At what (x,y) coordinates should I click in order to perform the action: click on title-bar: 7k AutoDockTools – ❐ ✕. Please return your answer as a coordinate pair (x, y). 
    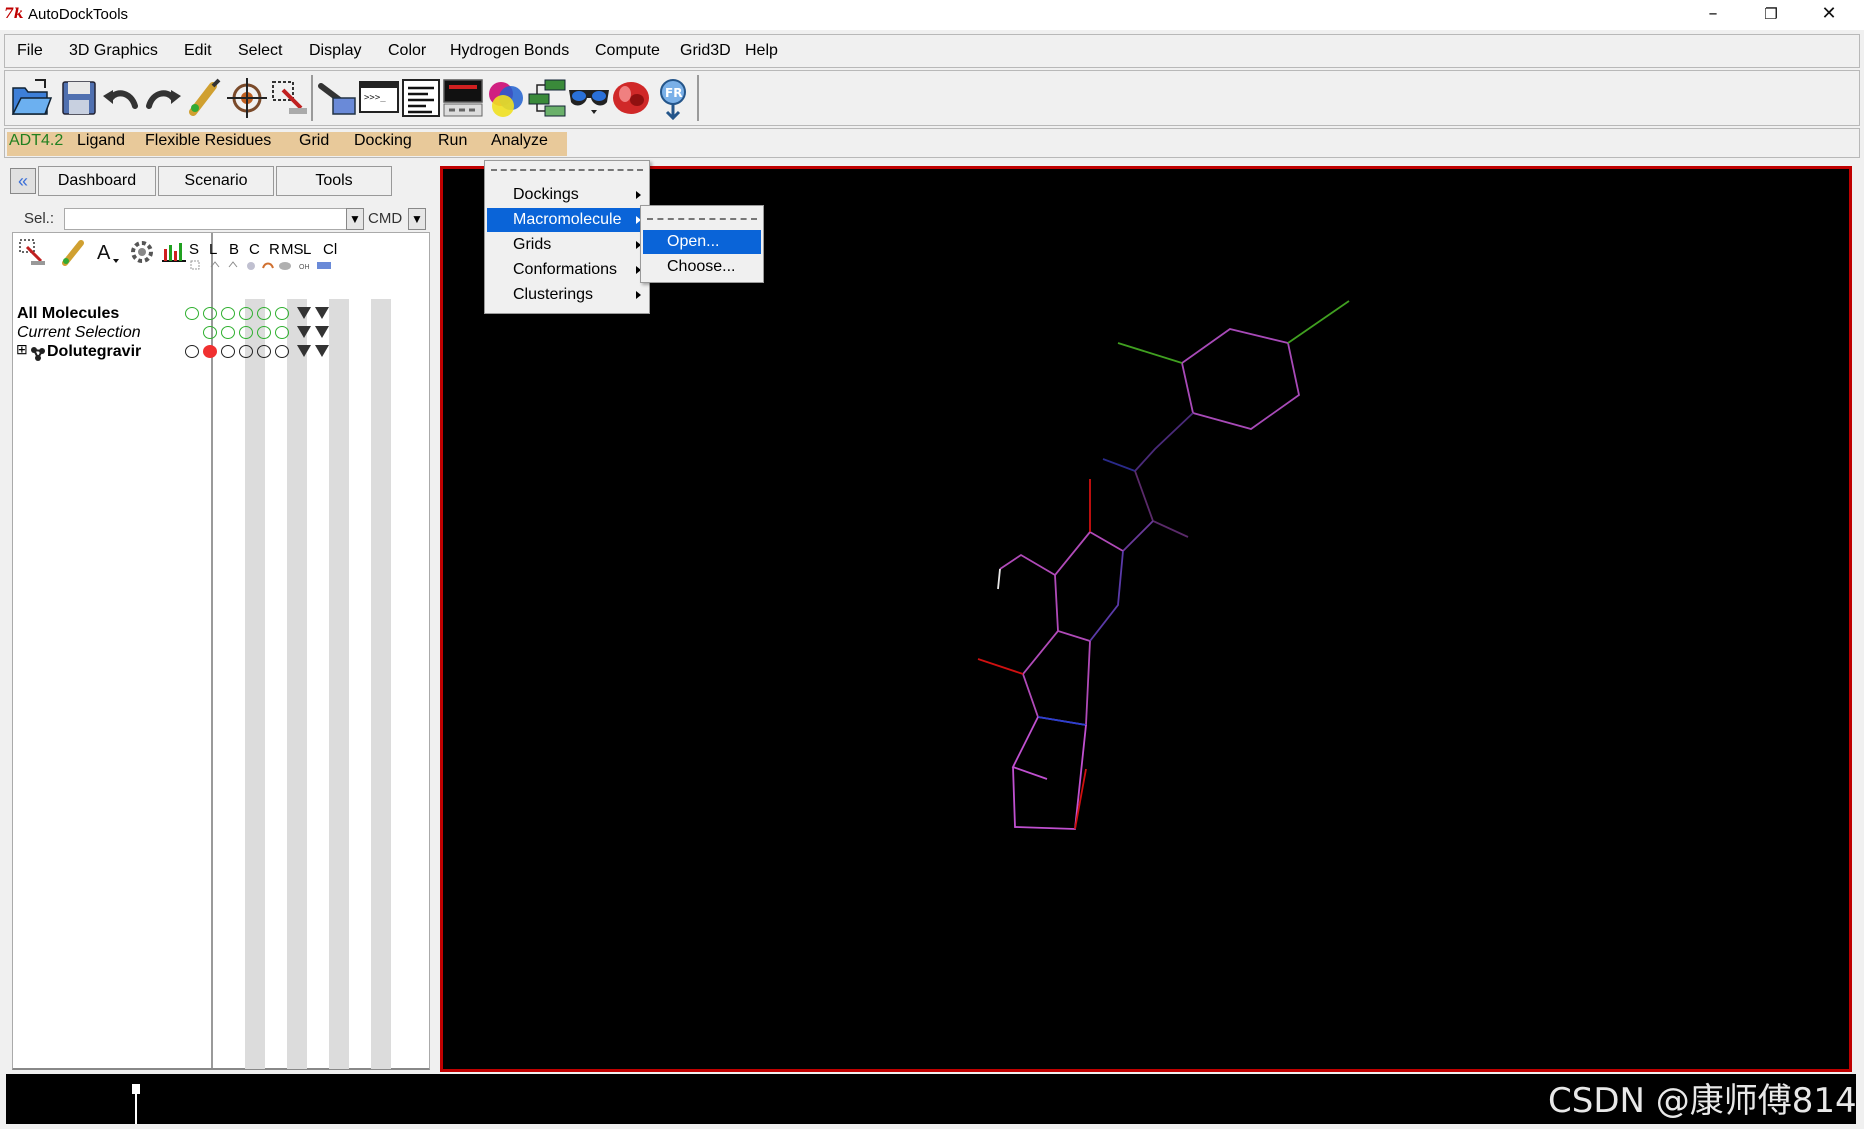
    Looking at the image, I should click on (932, 15).